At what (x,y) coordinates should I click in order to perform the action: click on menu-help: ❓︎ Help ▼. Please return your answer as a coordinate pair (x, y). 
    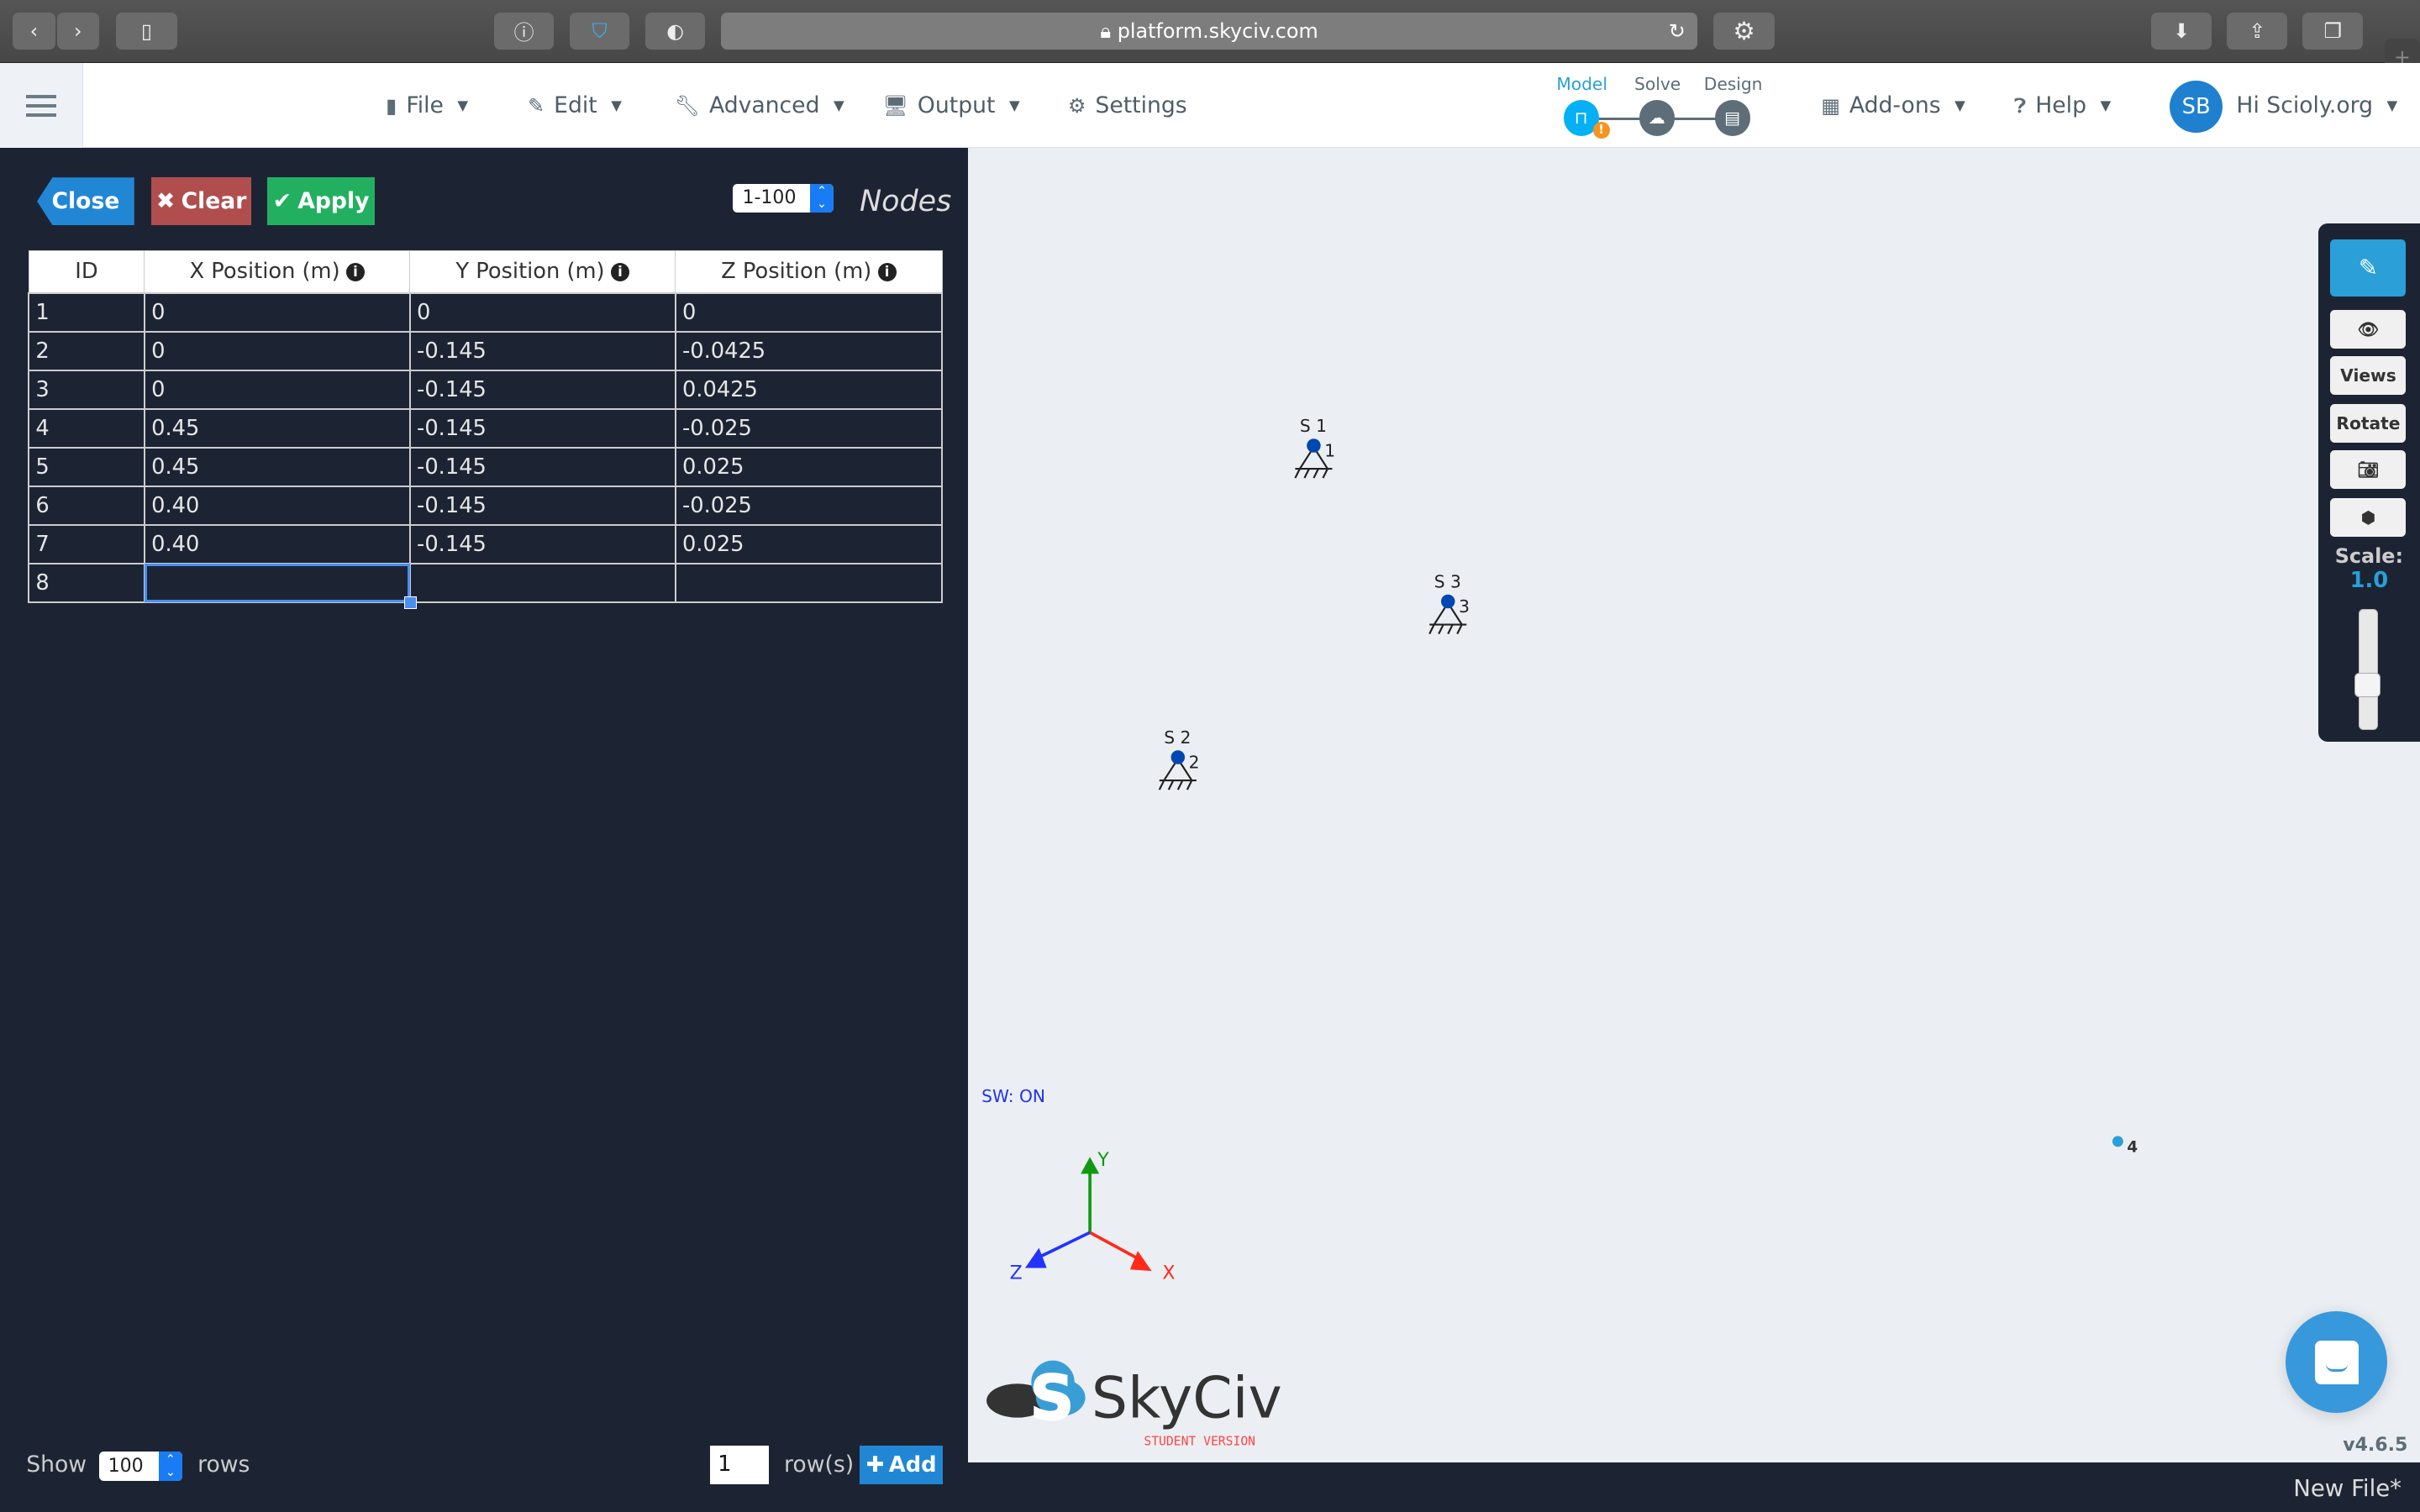
    Looking at the image, I should click on (2062, 105).